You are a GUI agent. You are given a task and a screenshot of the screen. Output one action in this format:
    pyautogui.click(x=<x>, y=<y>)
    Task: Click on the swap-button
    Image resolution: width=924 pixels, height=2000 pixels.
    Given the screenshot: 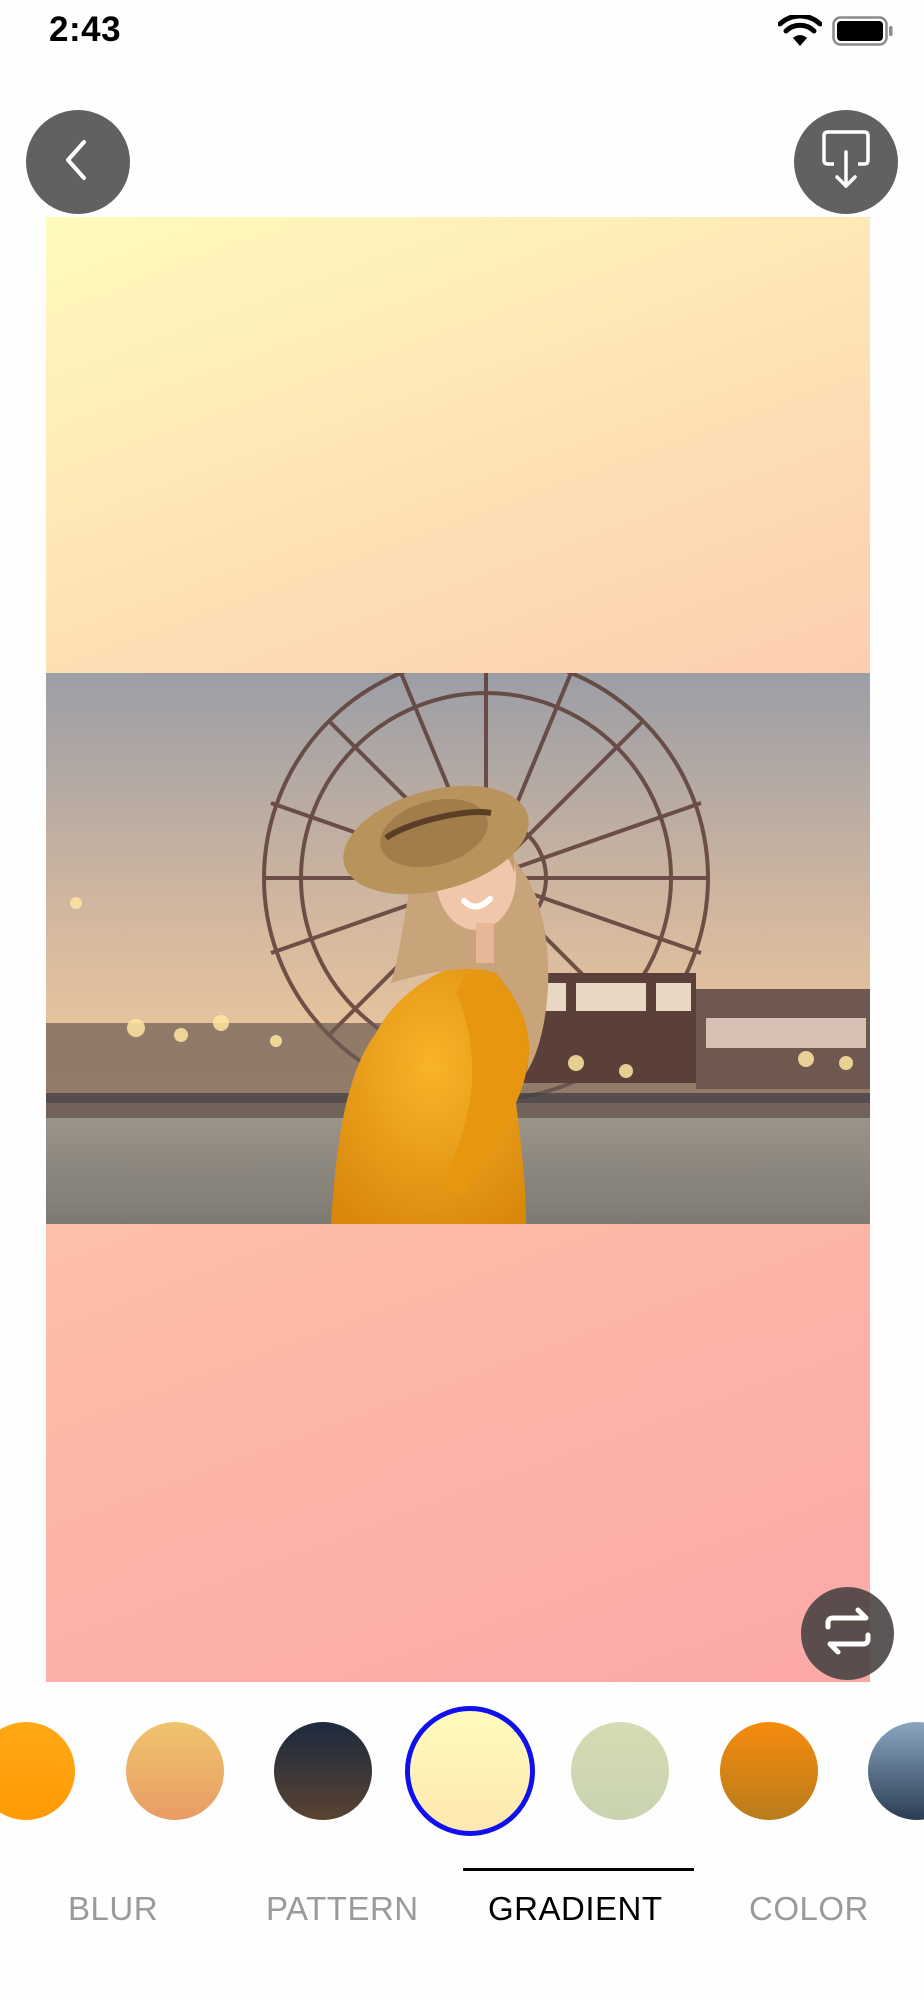 What is the action you would take?
    pyautogui.click(x=847, y=1633)
    